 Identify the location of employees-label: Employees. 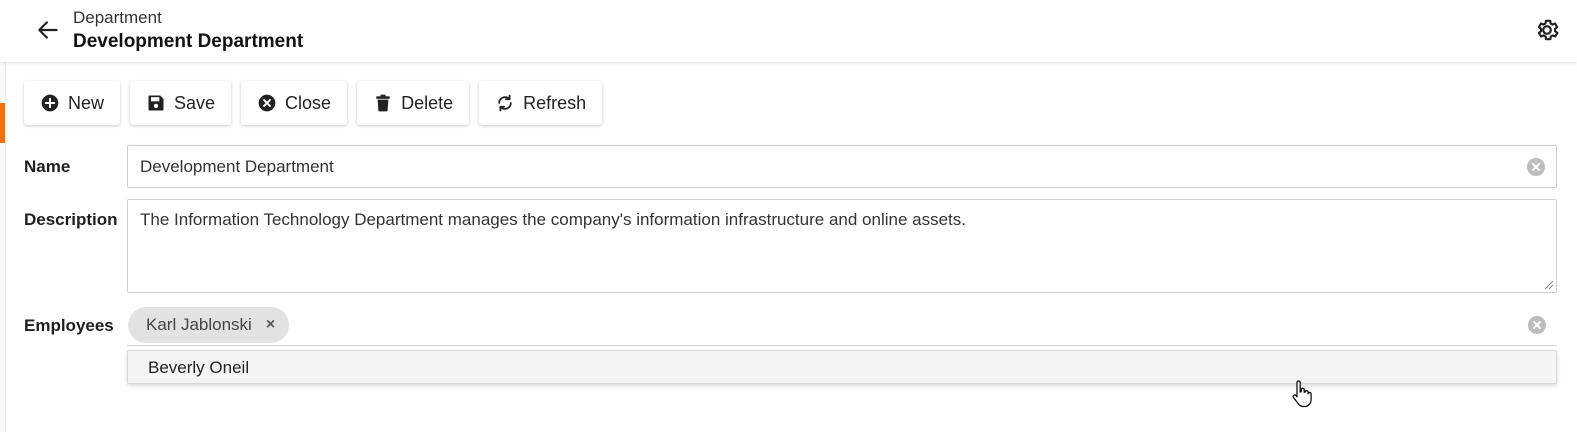
(69, 325).